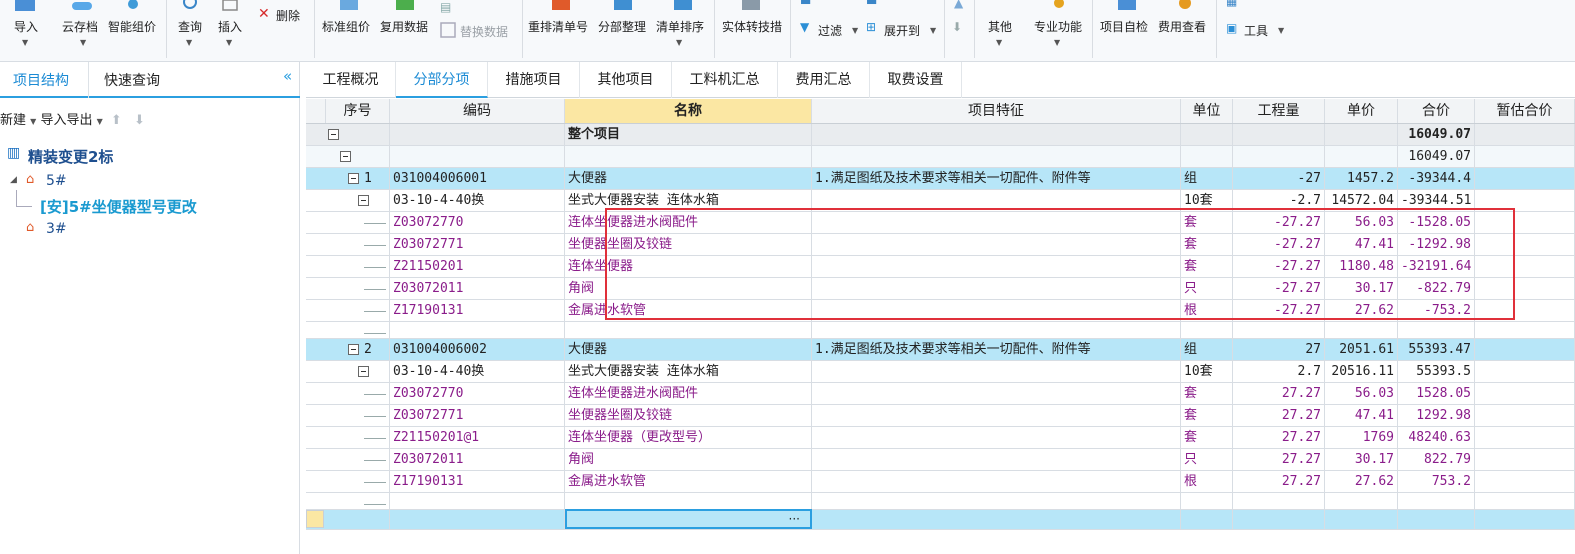 This screenshot has height=554, width=1575. Describe the element at coordinates (116, 120) in the screenshot. I see `move-up-icon: ⬆` at that location.